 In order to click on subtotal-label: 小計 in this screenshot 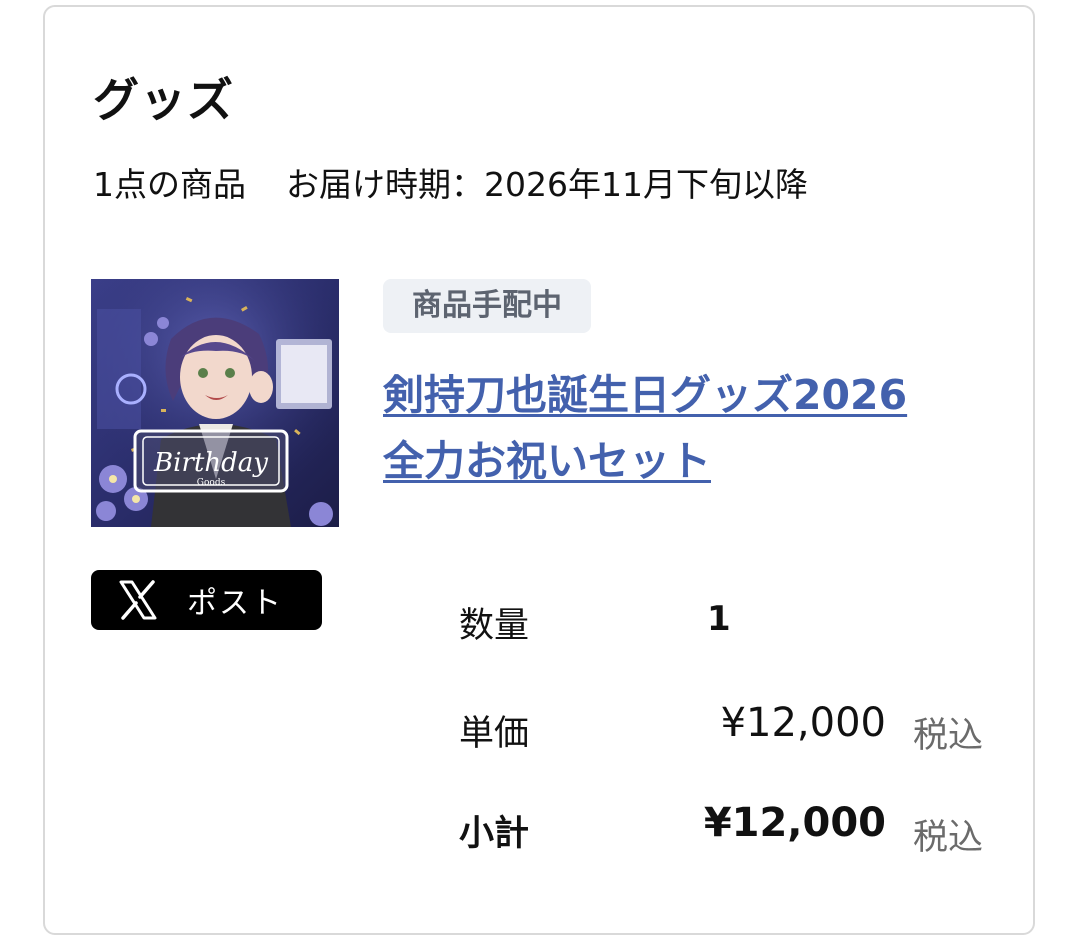, I will do `click(494, 834)`.